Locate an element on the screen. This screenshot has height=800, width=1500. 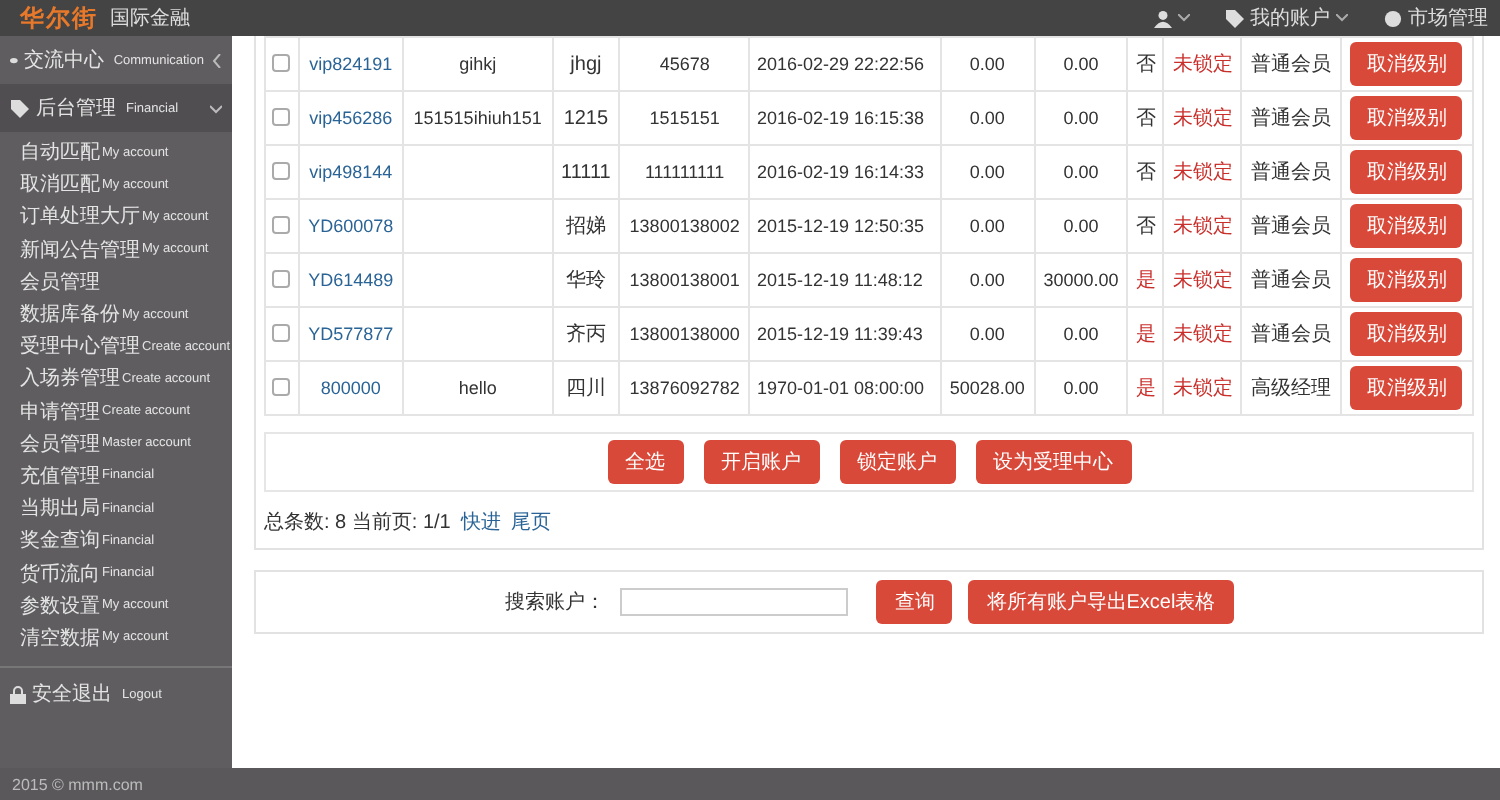
table-cell: 华玲 is located at coordinates (586, 280).